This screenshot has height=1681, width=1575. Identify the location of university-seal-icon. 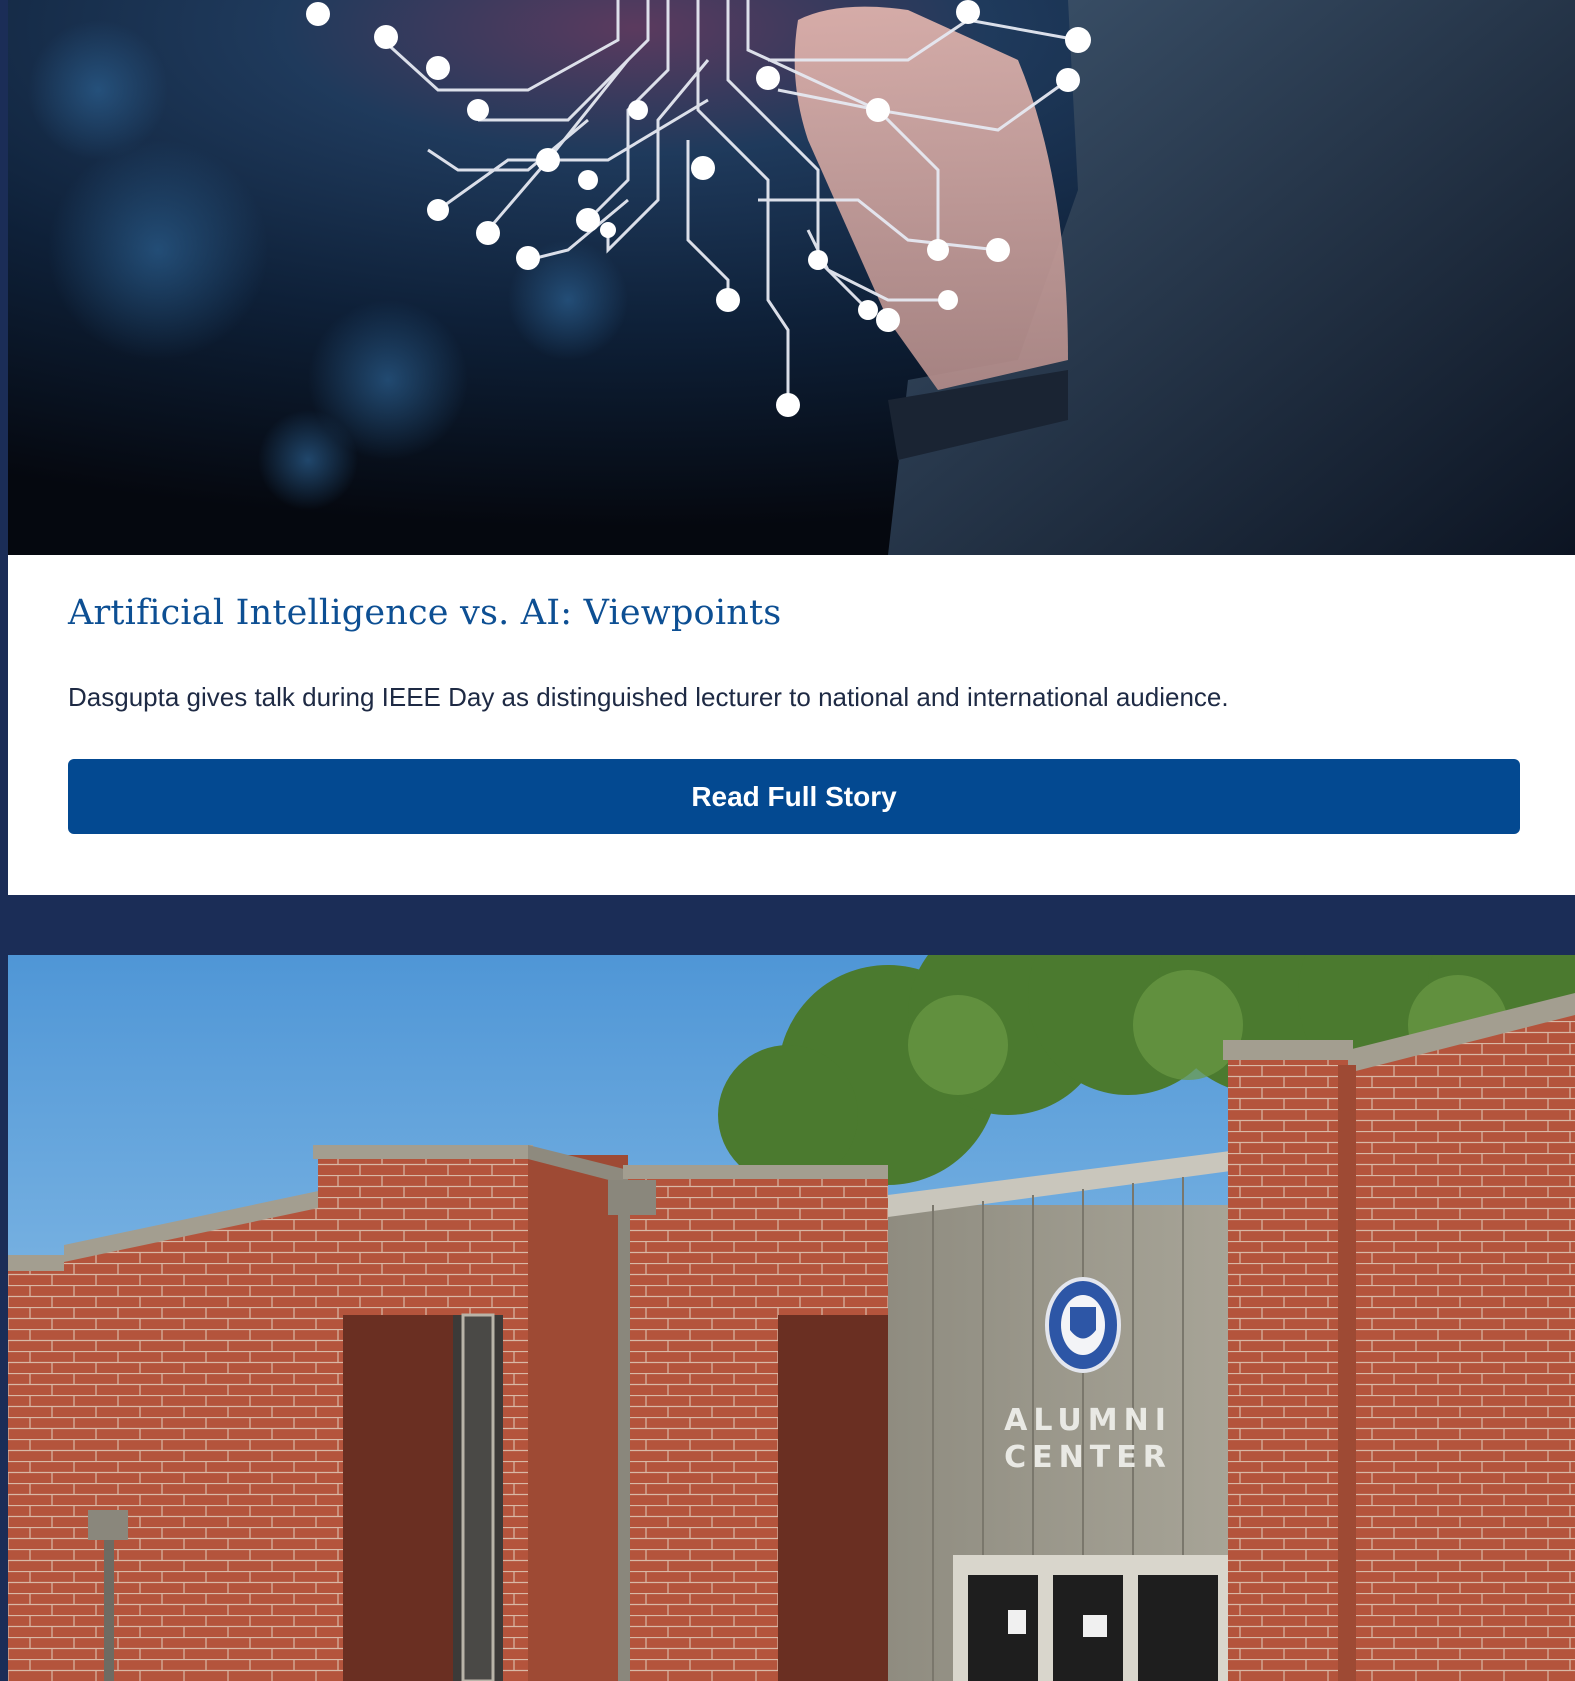
(1083, 1325).